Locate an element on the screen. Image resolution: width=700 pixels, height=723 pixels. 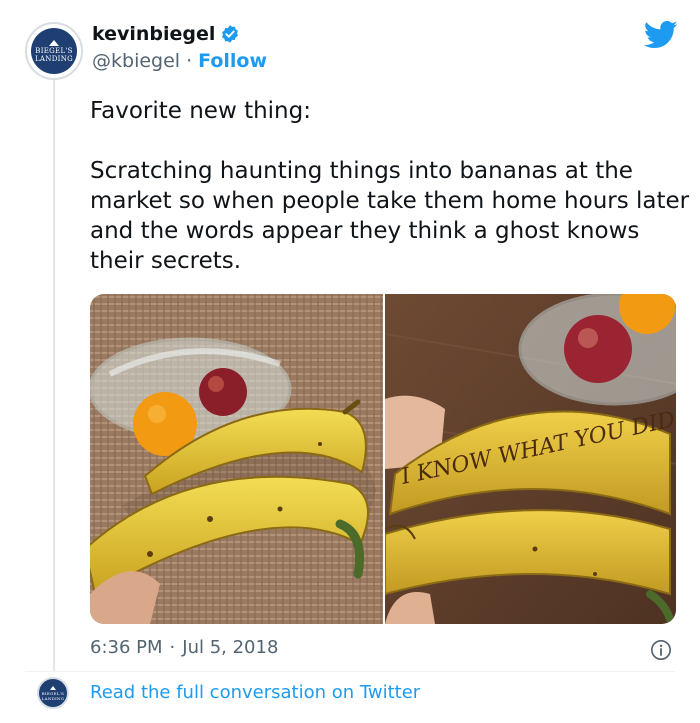
thread-line is located at coordinates (54, 376).